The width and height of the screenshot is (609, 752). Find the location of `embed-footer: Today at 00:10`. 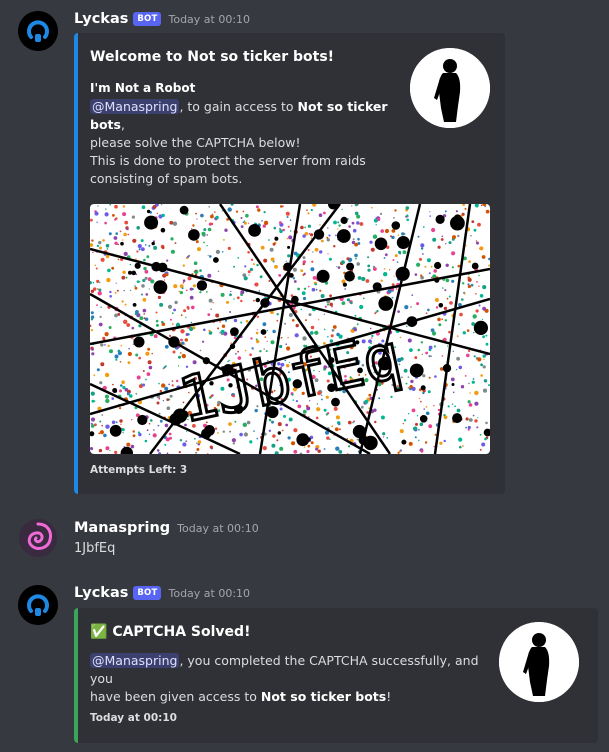

embed-footer: Today at 00:10 is located at coordinates (133, 718).